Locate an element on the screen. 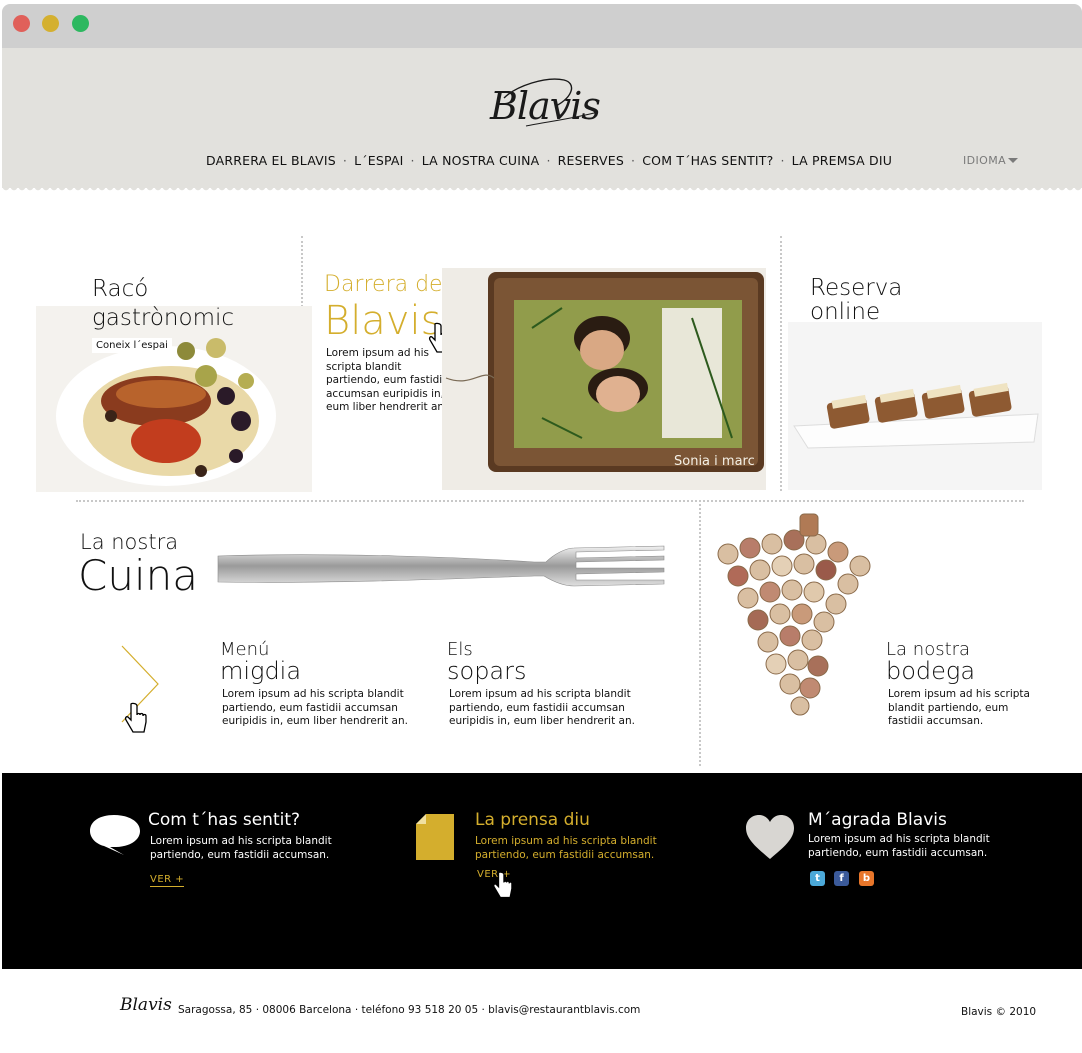 The image size is (1082, 1053). site-logo: Blavis is located at coordinates (546, 101).